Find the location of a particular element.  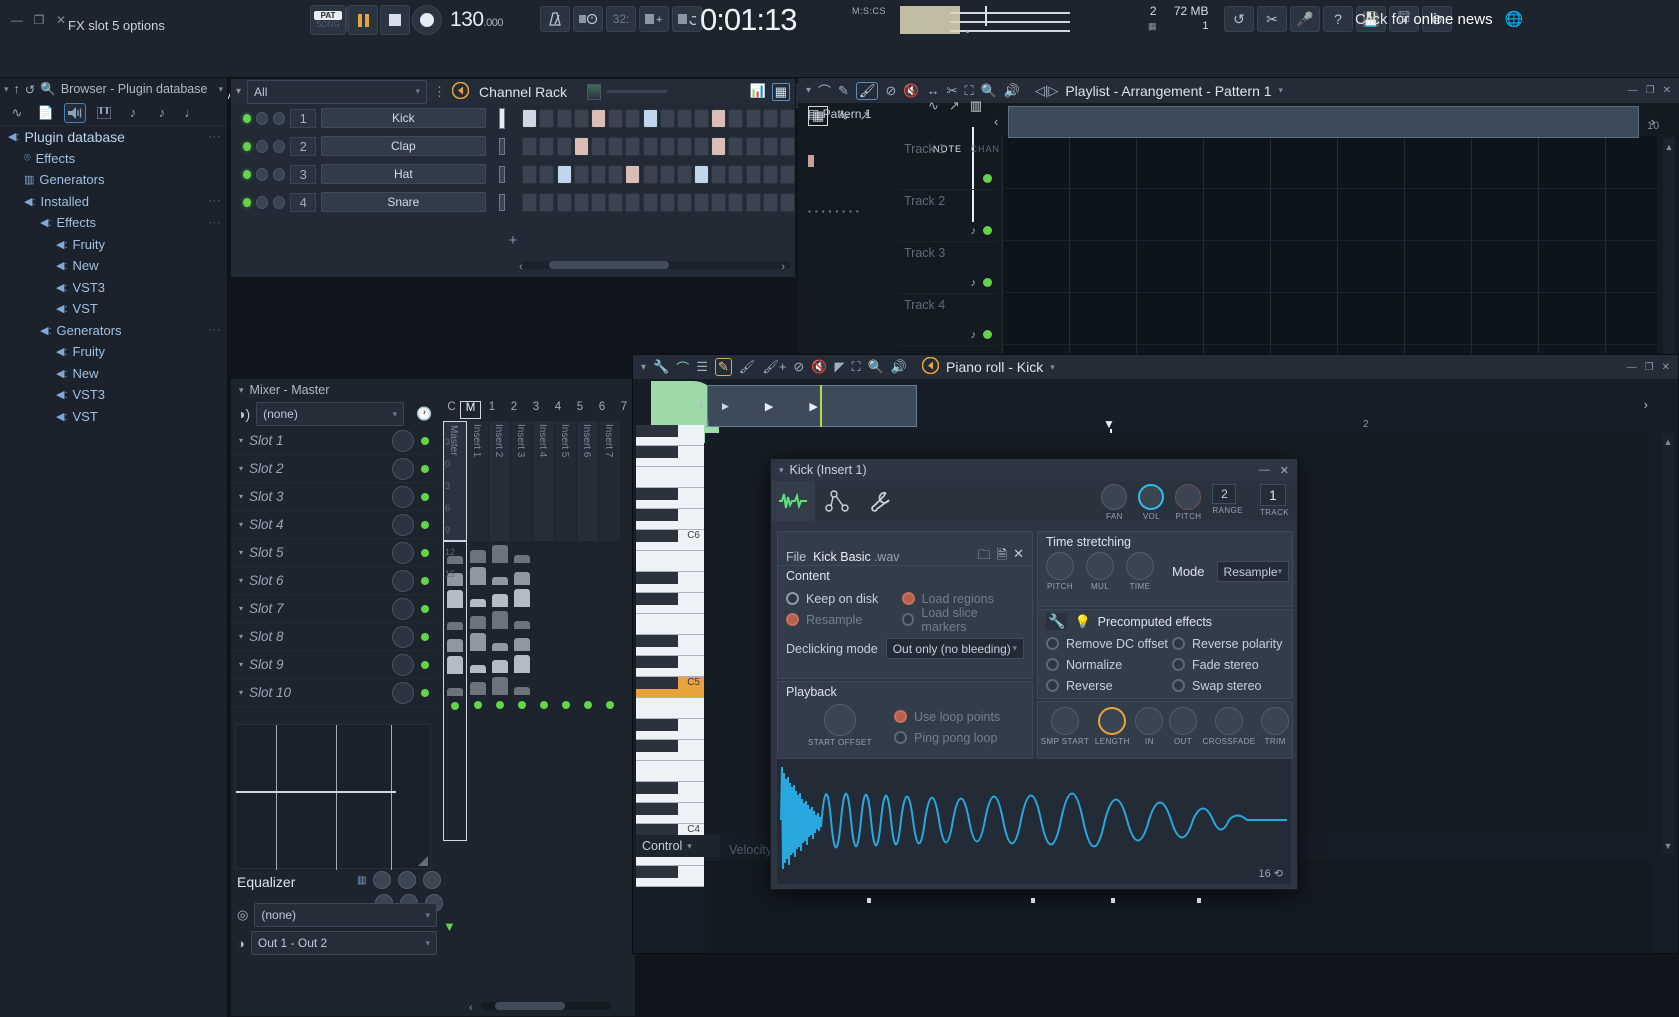

pitch-knob is located at coordinates (1188, 497).